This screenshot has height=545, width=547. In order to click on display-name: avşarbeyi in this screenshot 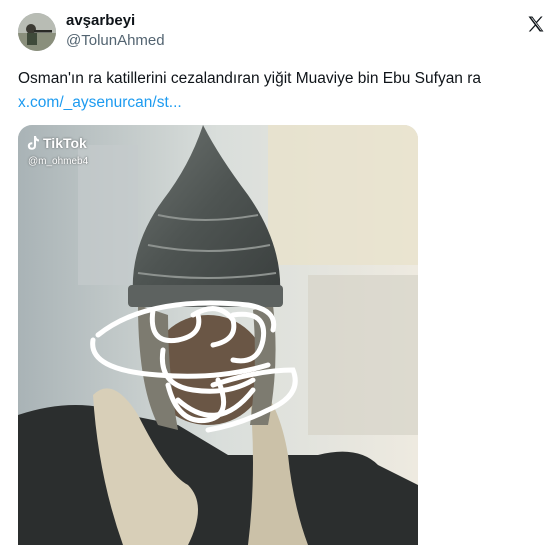, I will do `click(100, 20)`.